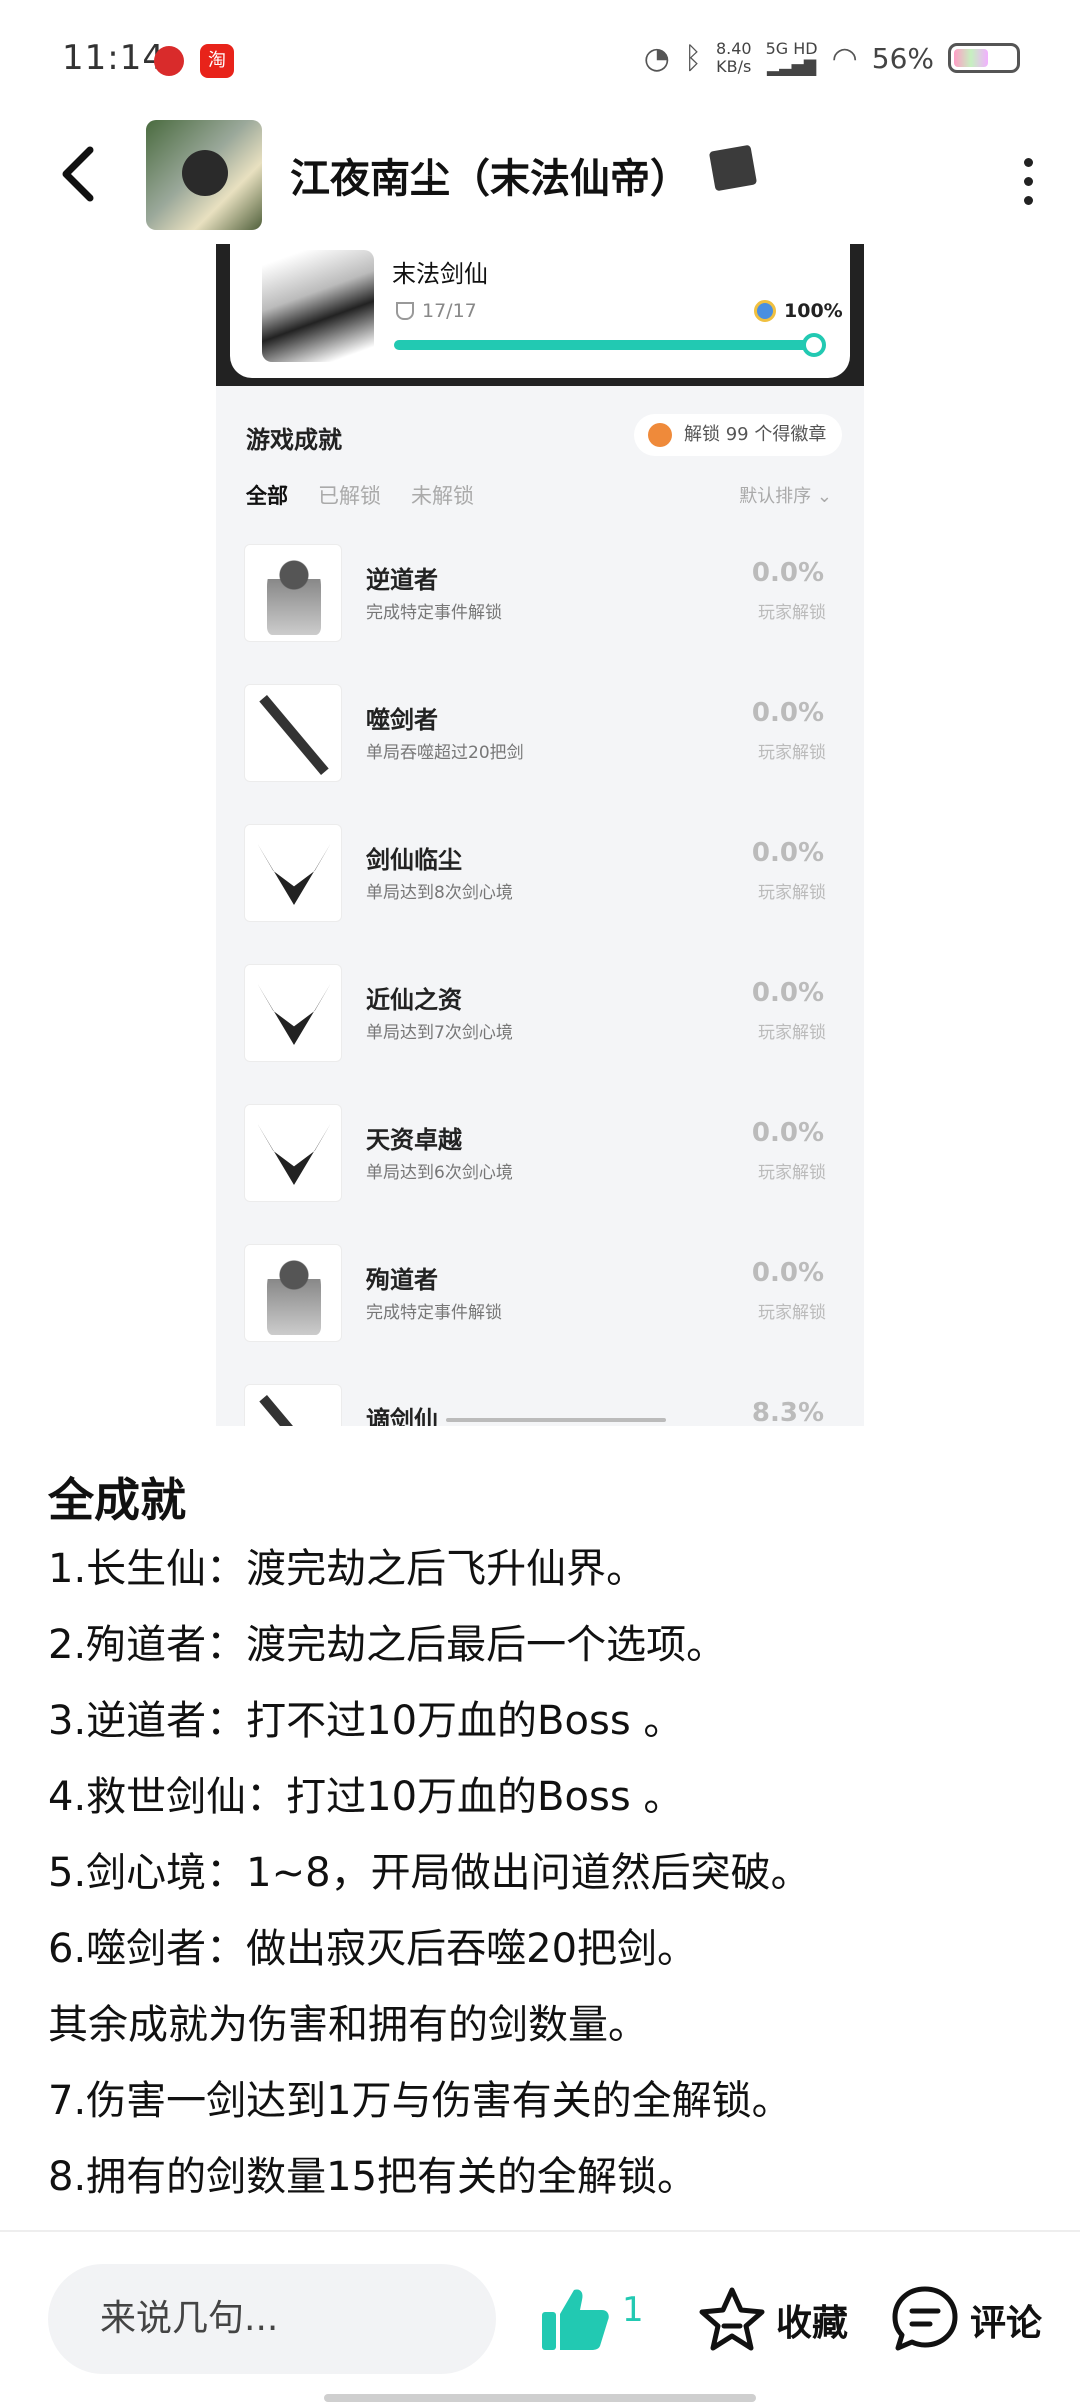  I want to click on thumbs-up-icon, so click(575, 2319).